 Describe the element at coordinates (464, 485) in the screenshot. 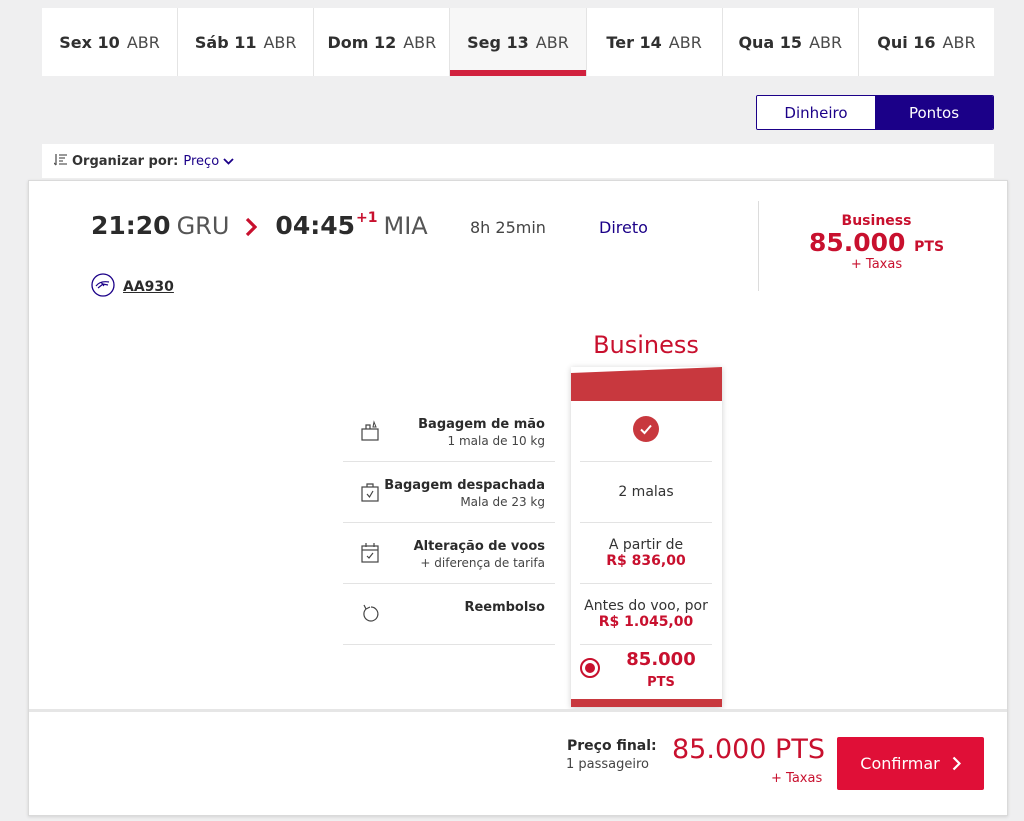

I see `feature-title: Bagagem despachada` at that location.